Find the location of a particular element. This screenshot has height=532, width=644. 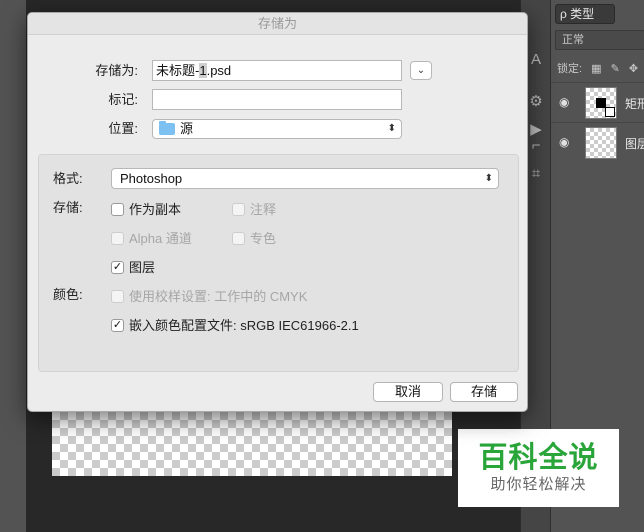

vector-mask-icon is located at coordinates (610, 112).